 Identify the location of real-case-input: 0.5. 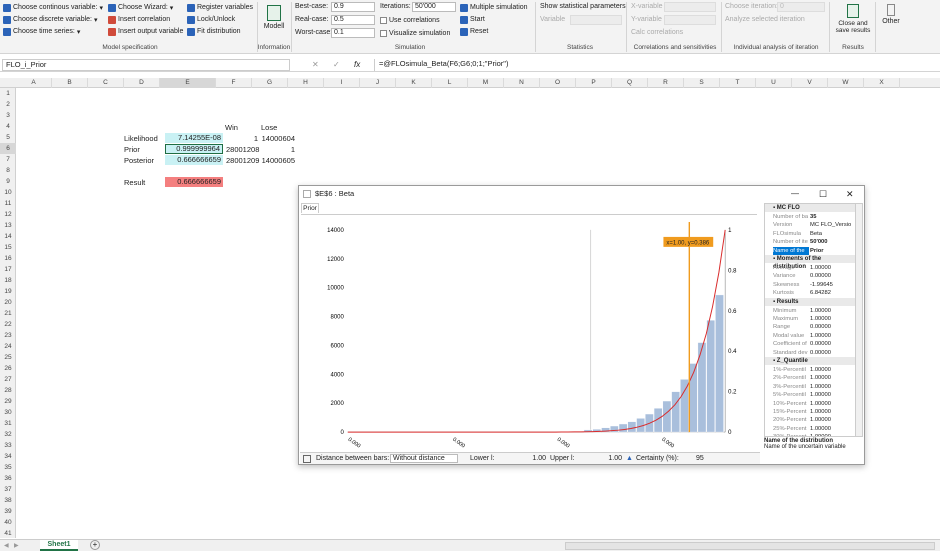
(353, 20).